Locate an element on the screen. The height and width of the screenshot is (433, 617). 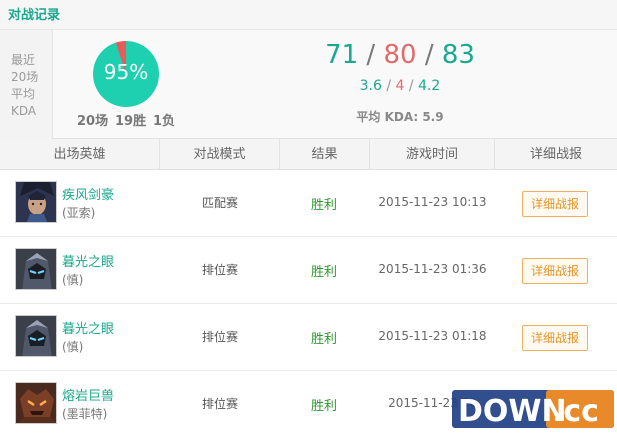
column-header-hero: 出场英雄 is located at coordinates (80, 154).